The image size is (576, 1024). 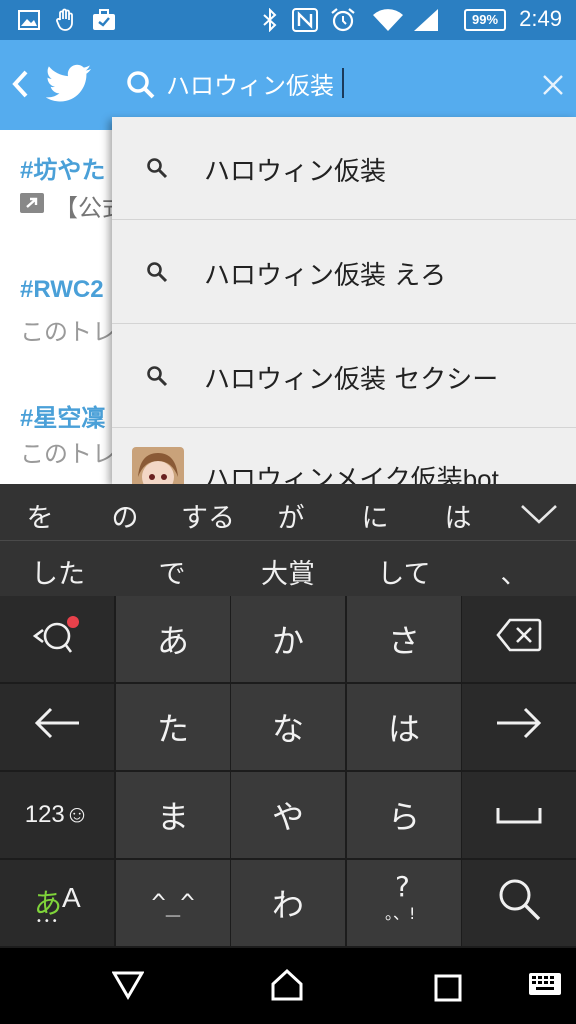 What do you see at coordinates (57, 815) in the screenshot?
I see `numeric-mode-key: 123☺` at bounding box center [57, 815].